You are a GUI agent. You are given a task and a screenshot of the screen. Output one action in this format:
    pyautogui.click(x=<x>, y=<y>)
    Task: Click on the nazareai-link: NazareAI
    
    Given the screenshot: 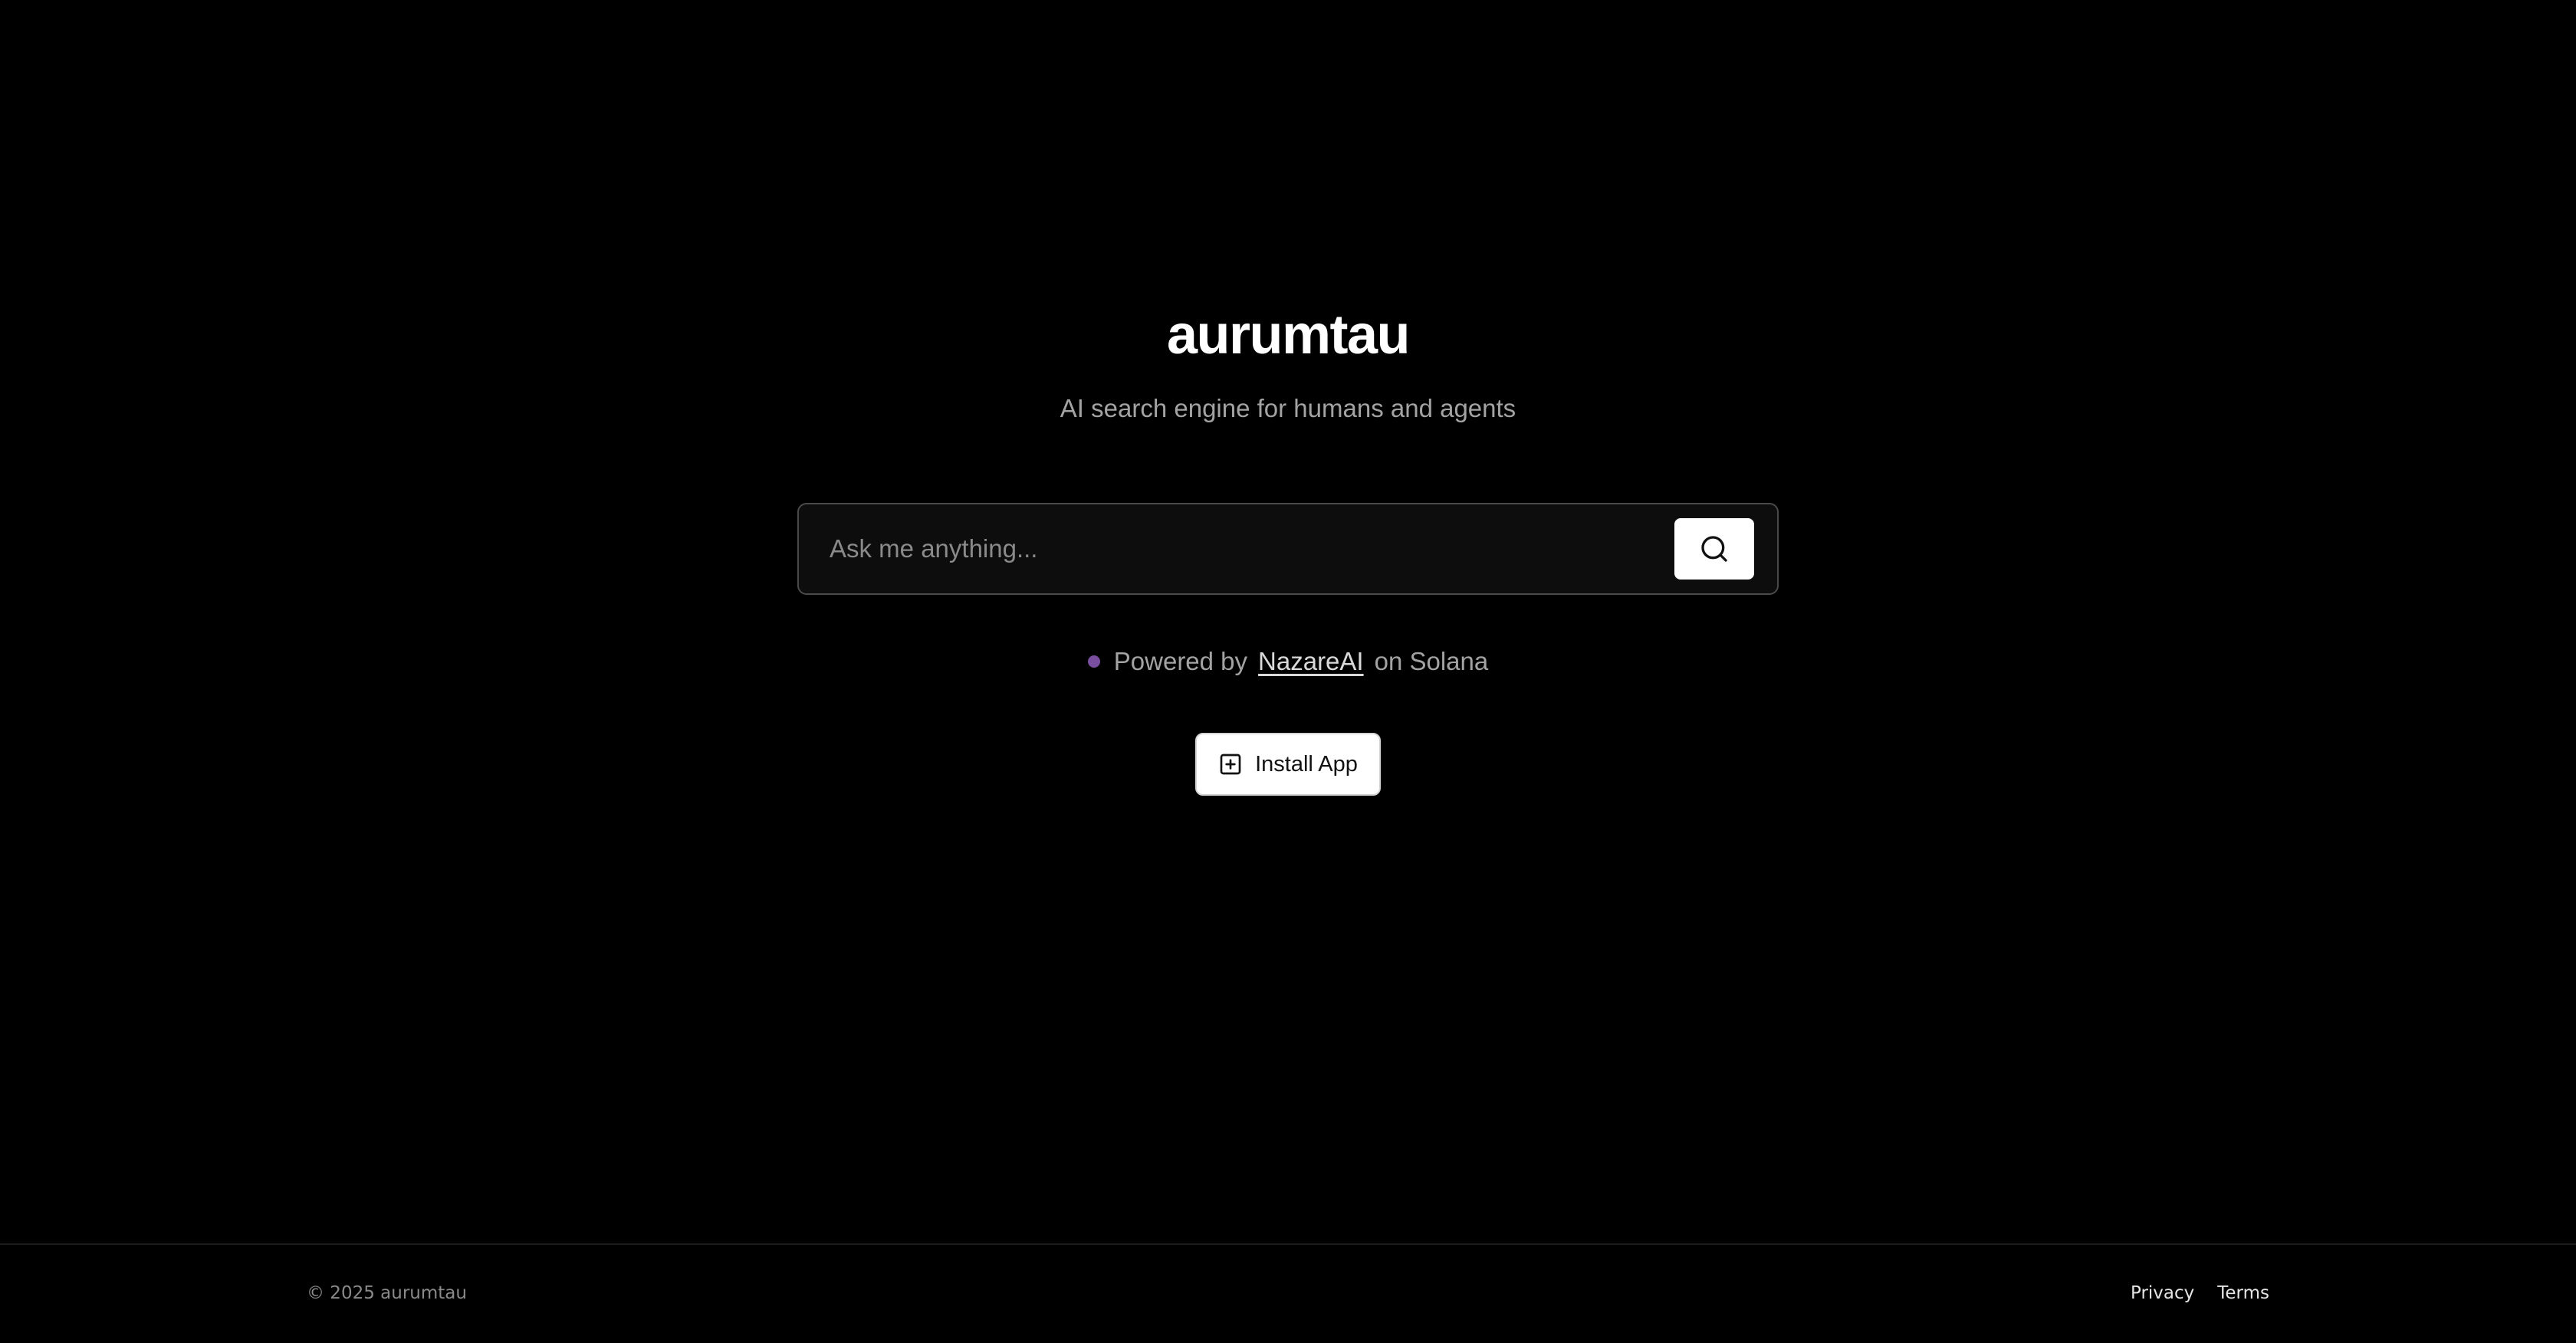 What is the action you would take?
    pyautogui.click(x=1311, y=661)
    